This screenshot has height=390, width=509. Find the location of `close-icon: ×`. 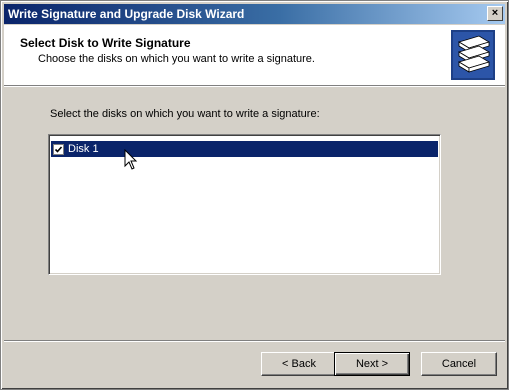

close-icon: × is located at coordinates (495, 13).